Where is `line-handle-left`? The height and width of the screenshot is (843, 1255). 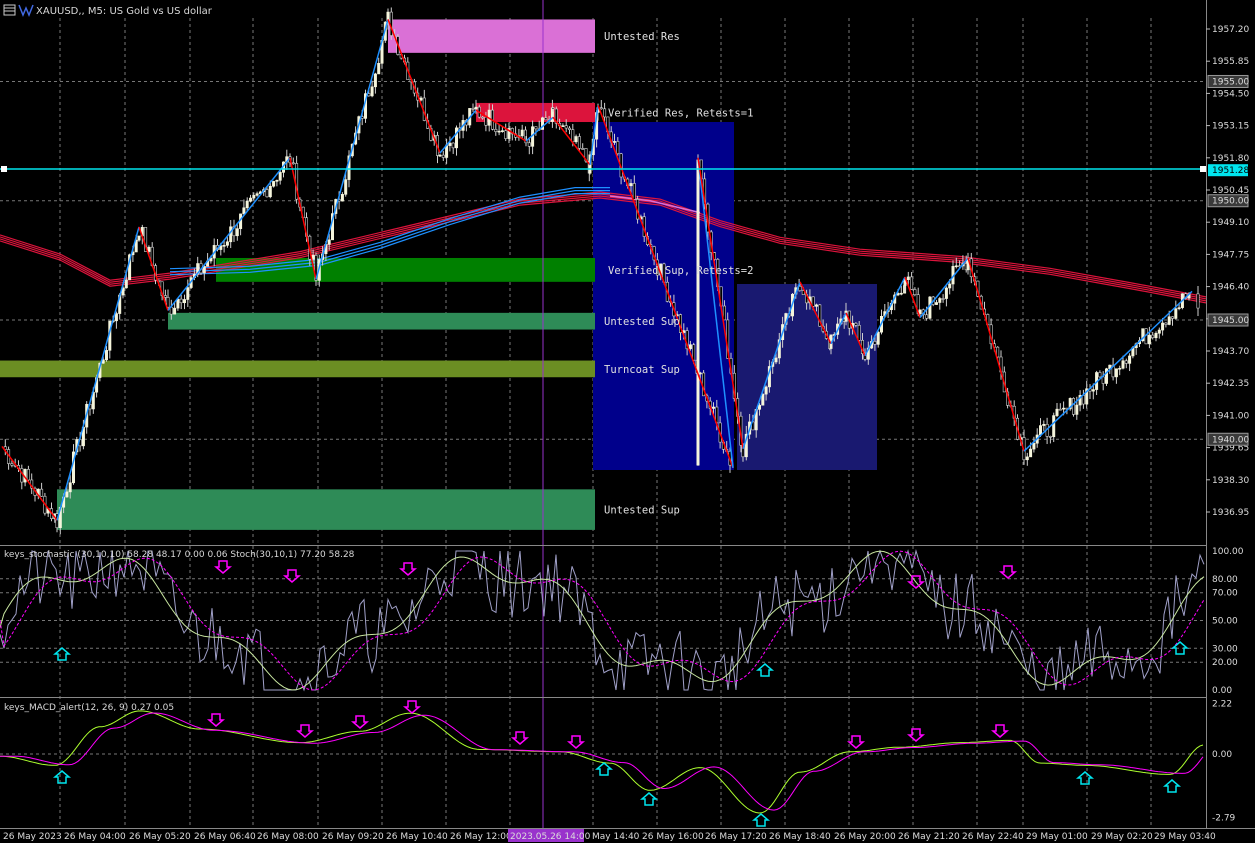
line-handle-left is located at coordinates (4, 169).